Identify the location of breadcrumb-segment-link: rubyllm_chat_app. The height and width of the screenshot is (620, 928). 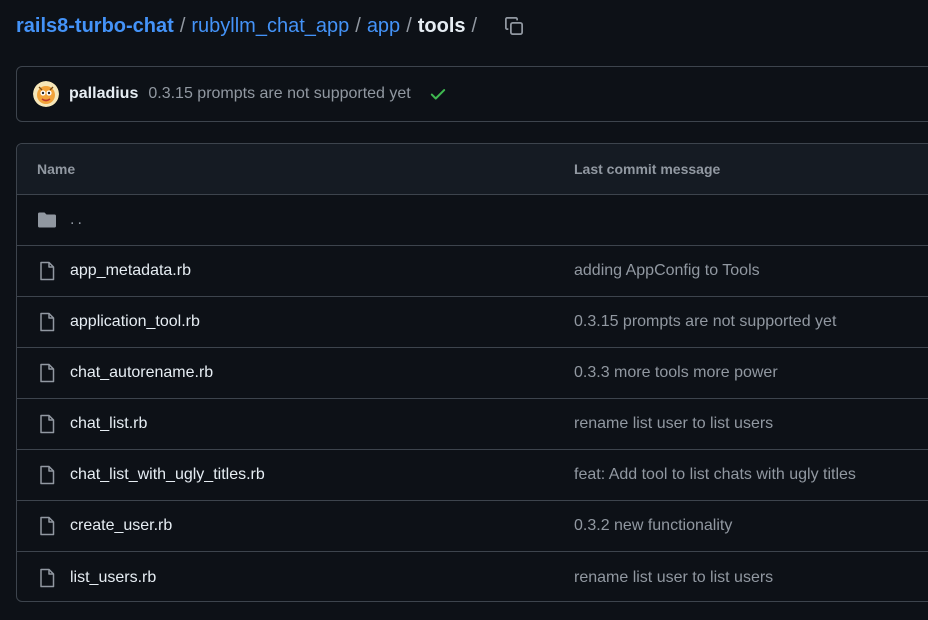
(270, 26).